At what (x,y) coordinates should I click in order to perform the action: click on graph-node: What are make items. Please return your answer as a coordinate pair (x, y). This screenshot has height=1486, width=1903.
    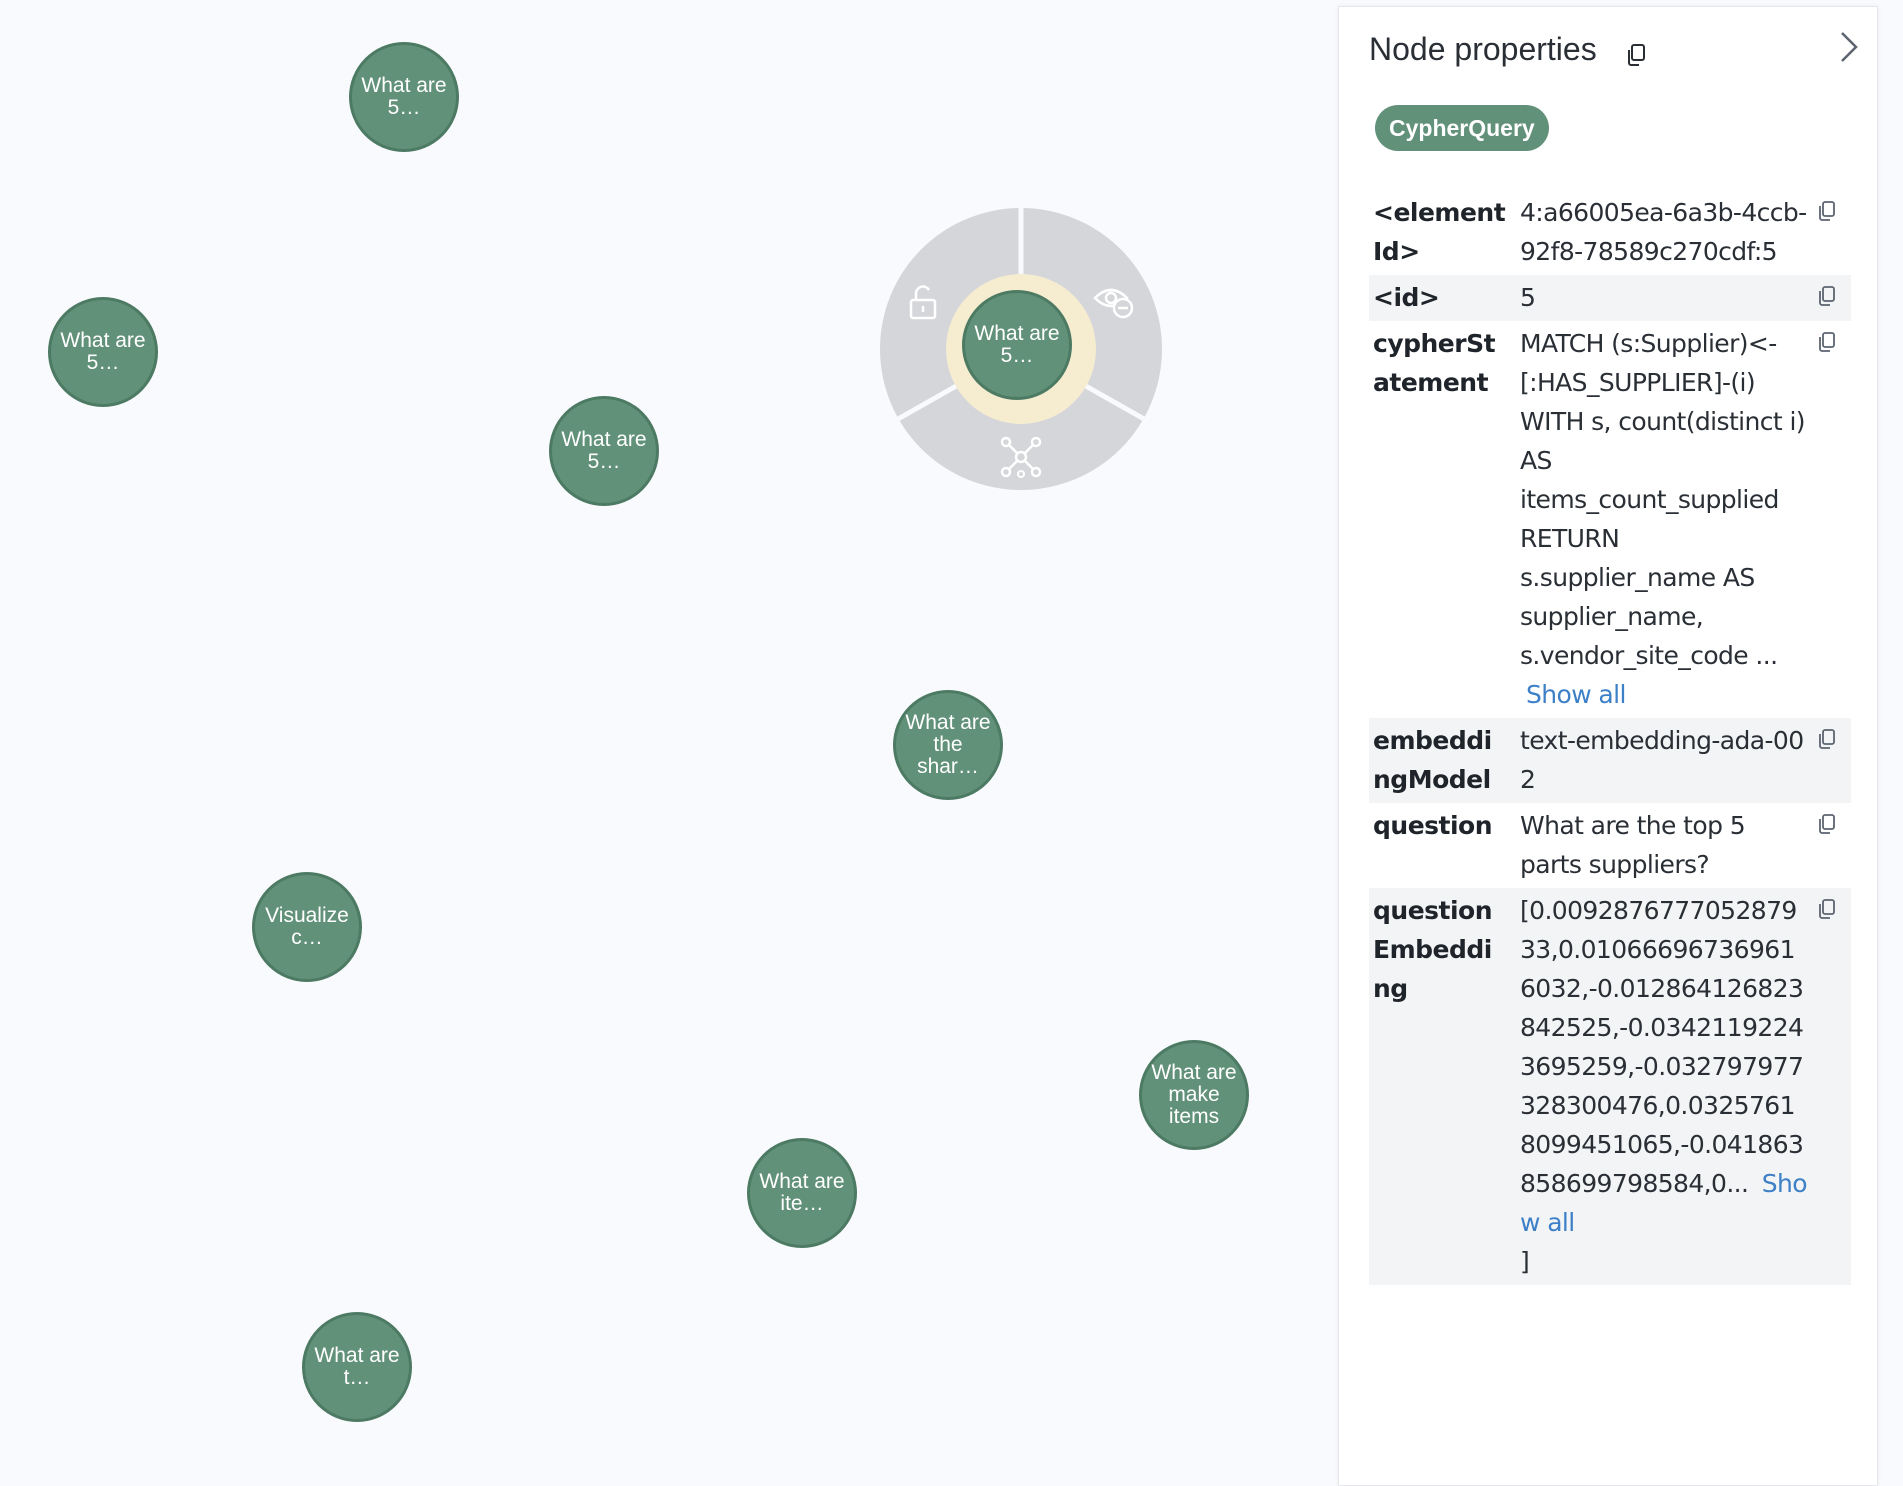
    Looking at the image, I should click on (1194, 1095).